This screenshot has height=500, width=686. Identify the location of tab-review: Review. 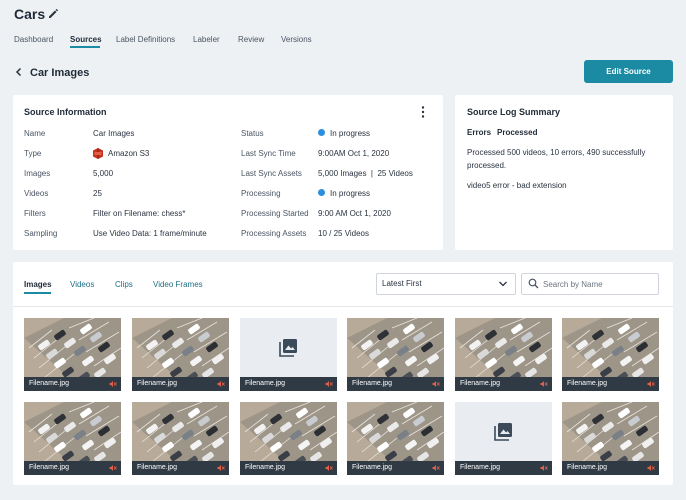
(251, 39).